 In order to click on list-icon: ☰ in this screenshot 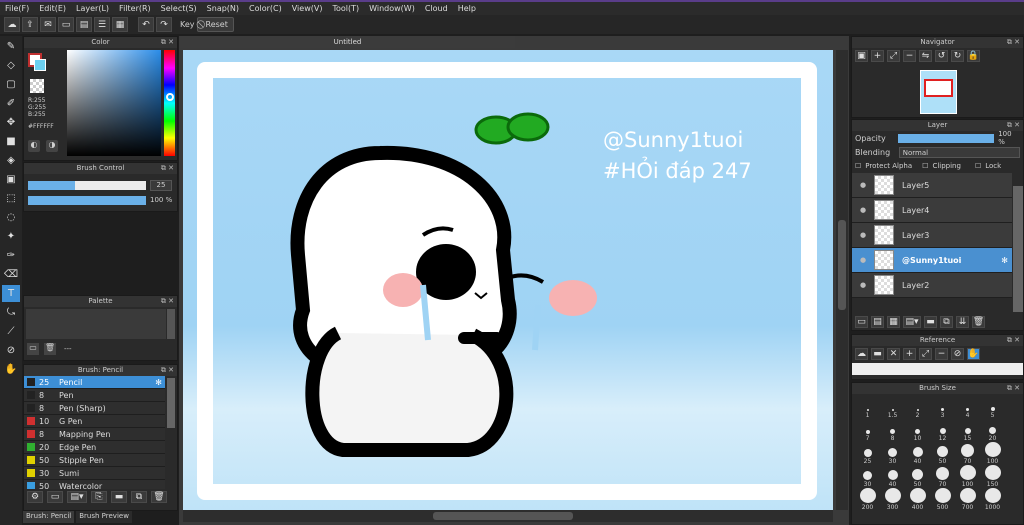, I will do `click(102, 24)`.